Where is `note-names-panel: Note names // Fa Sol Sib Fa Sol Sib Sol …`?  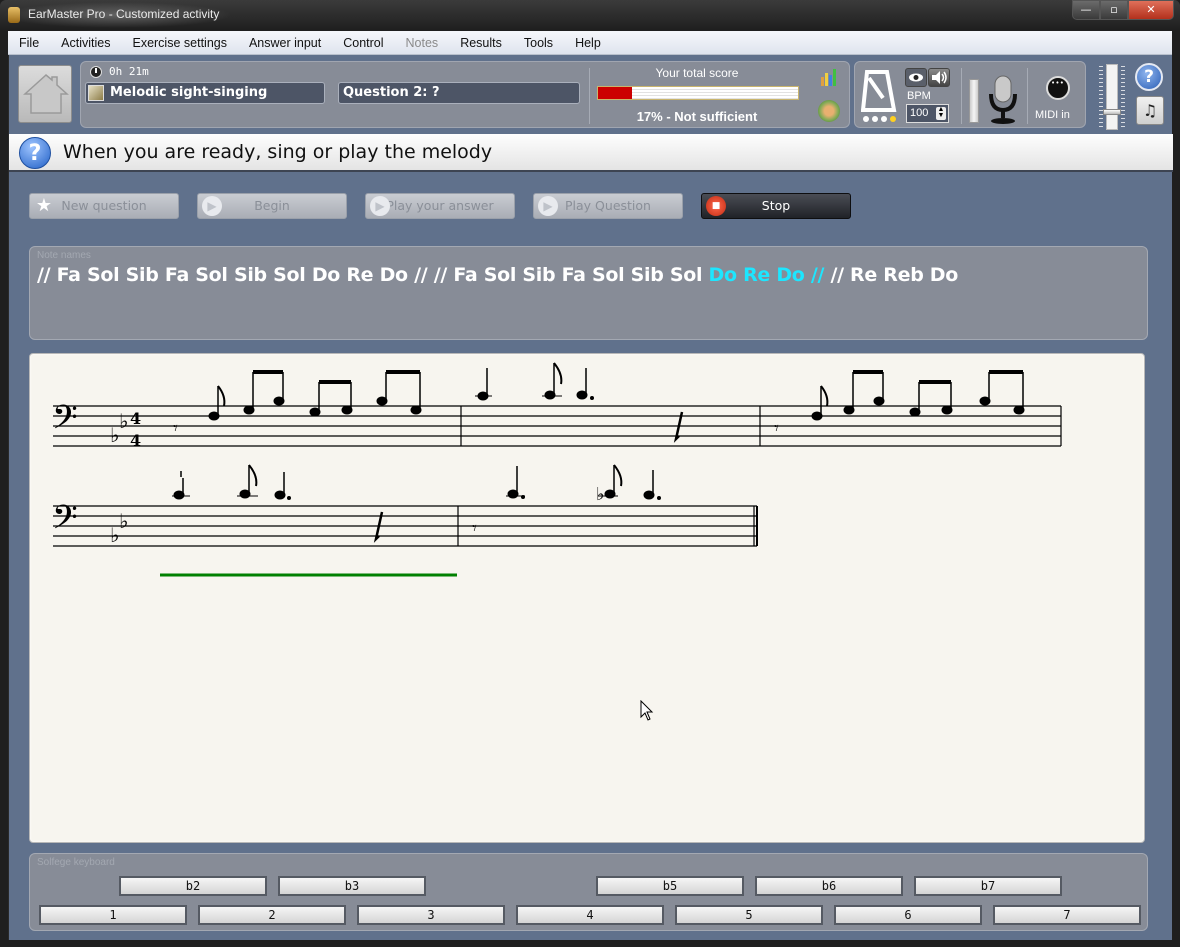
note-names-panel: Note names // Fa Sol Sib Fa Sol Sib Sol … is located at coordinates (588, 293).